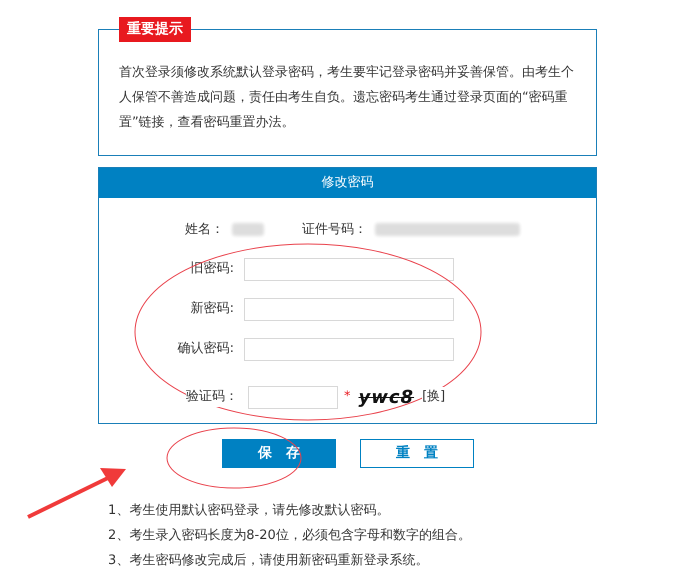  I want to click on field-label: 确认密码:, so click(205, 349).